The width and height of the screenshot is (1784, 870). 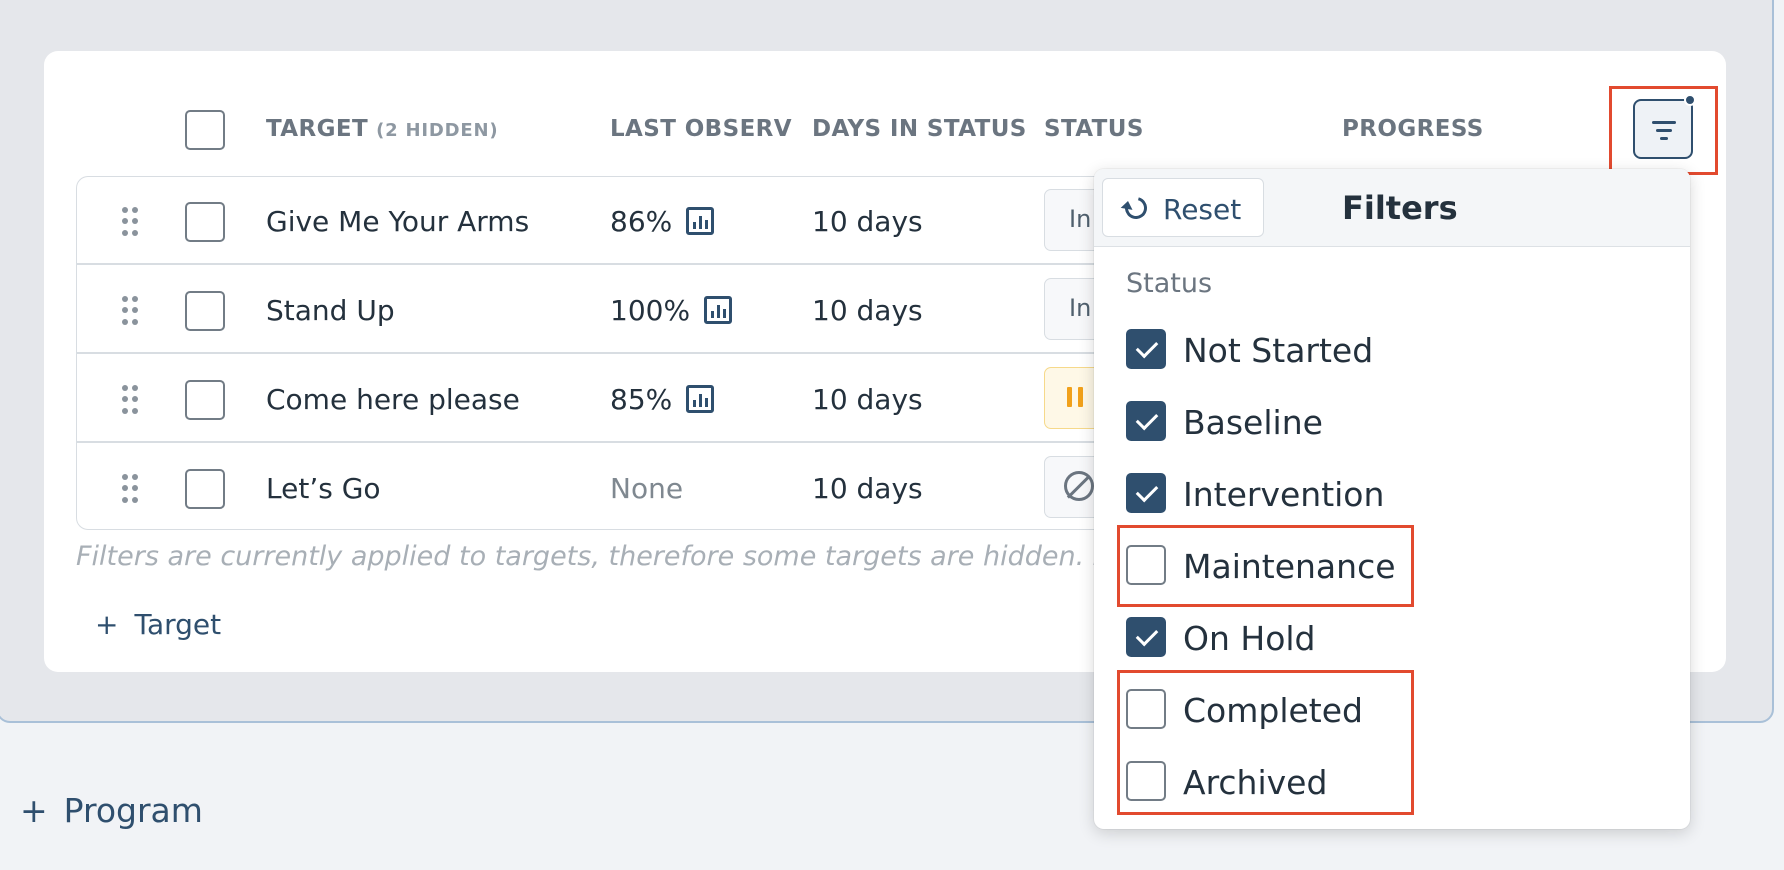 I want to click on add-program-label: Program, so click(x=133, y=810).